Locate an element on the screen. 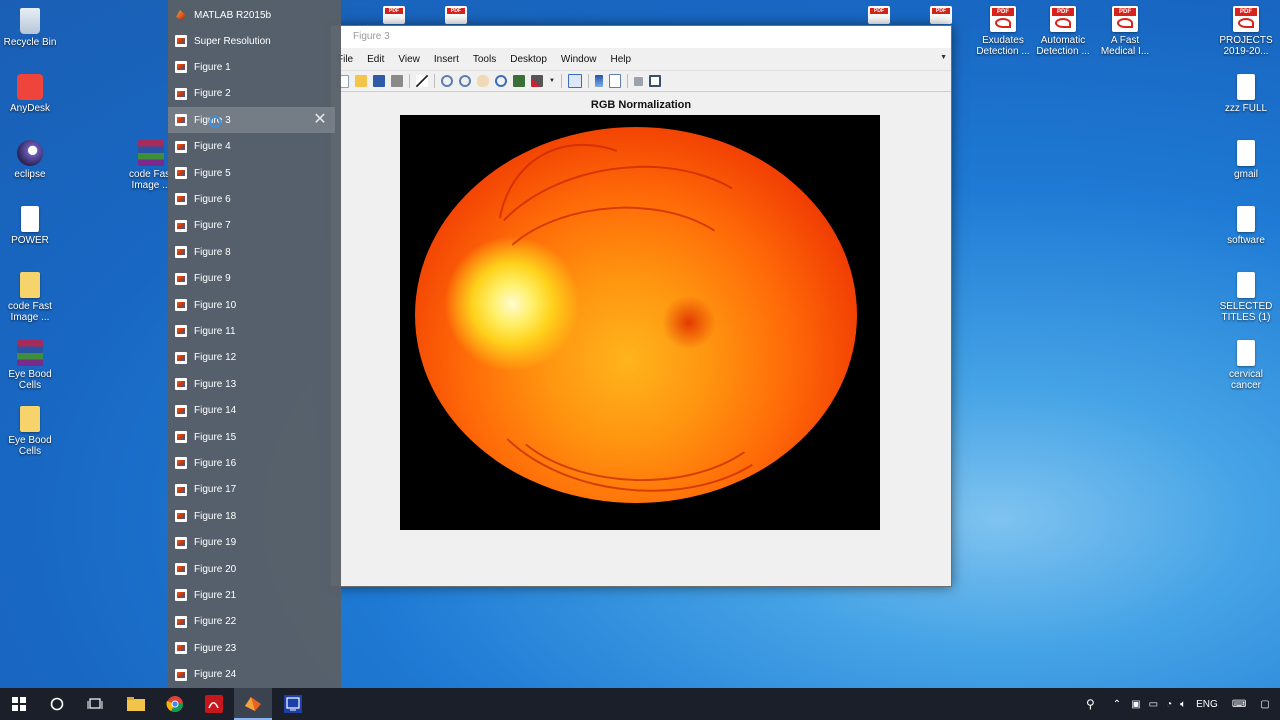 This screenshot has height=720, width=1280. rotate-3d-icon is located at coordinates (501, 81).